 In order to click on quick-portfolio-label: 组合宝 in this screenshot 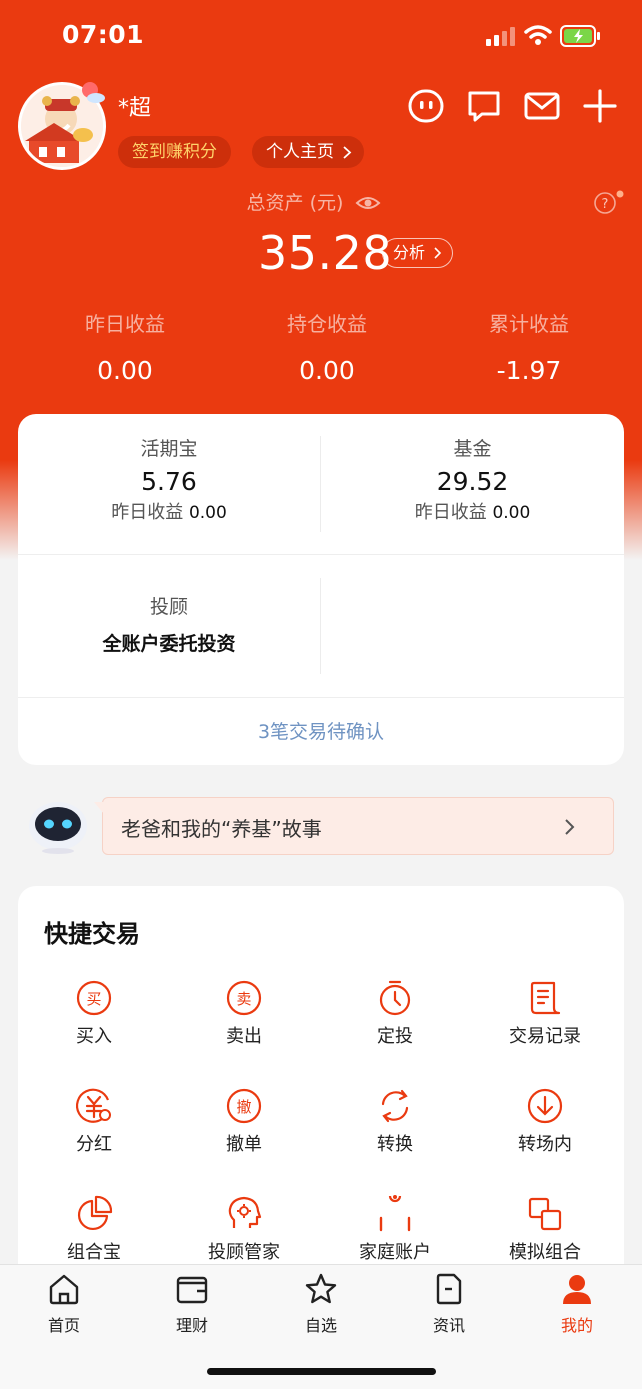, I will do `click(94, 1252)`.